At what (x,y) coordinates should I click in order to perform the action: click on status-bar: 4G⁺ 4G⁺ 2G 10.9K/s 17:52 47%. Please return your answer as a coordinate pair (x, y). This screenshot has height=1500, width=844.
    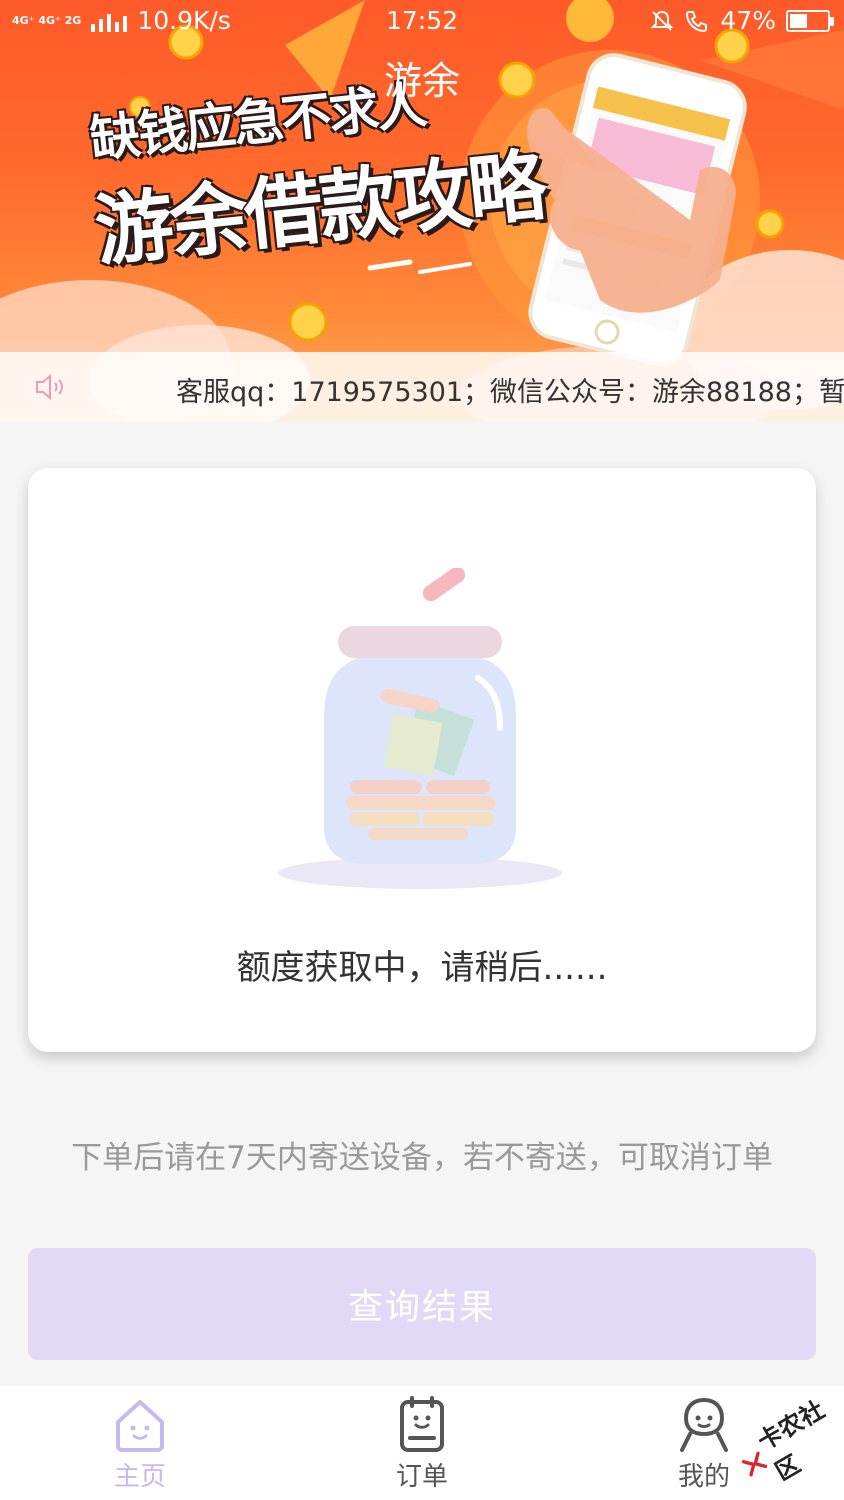
    Looking at the image, I should click on (422, 23).